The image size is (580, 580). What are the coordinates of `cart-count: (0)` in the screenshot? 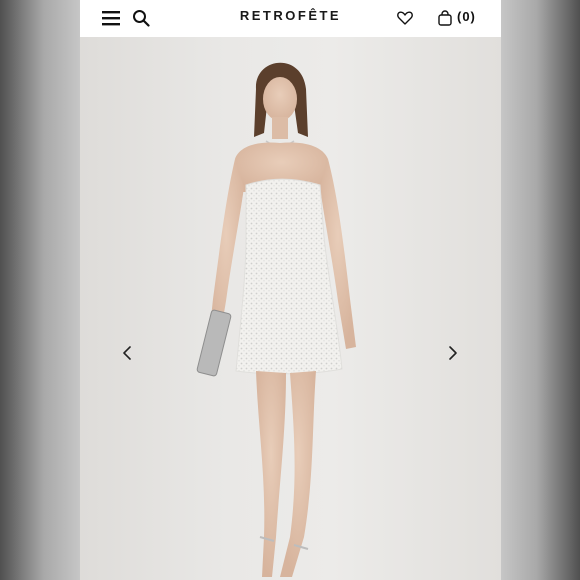 It's located at (466, 16).